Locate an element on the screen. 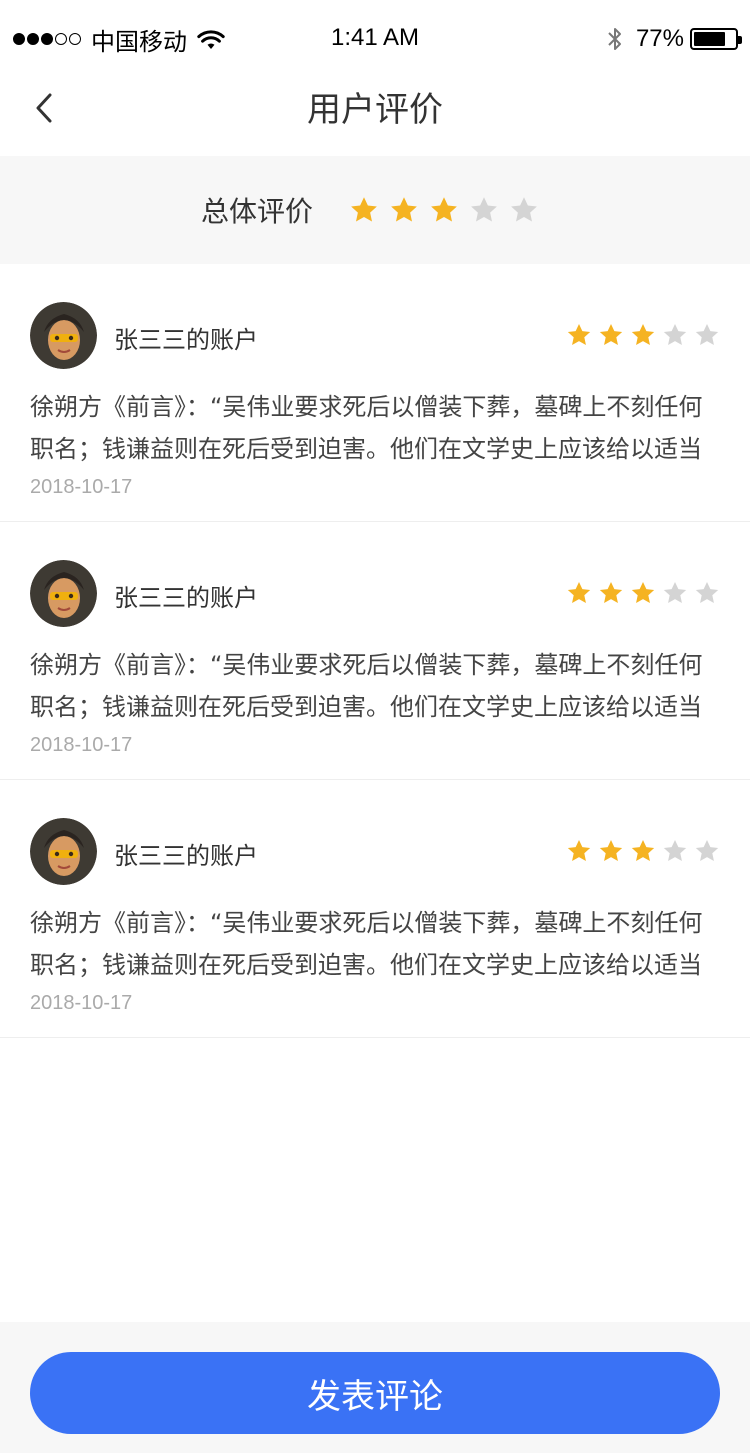 The width and height of the screenshot is (750, 1453). status-right: 77% is located at coordinates (674, 39).